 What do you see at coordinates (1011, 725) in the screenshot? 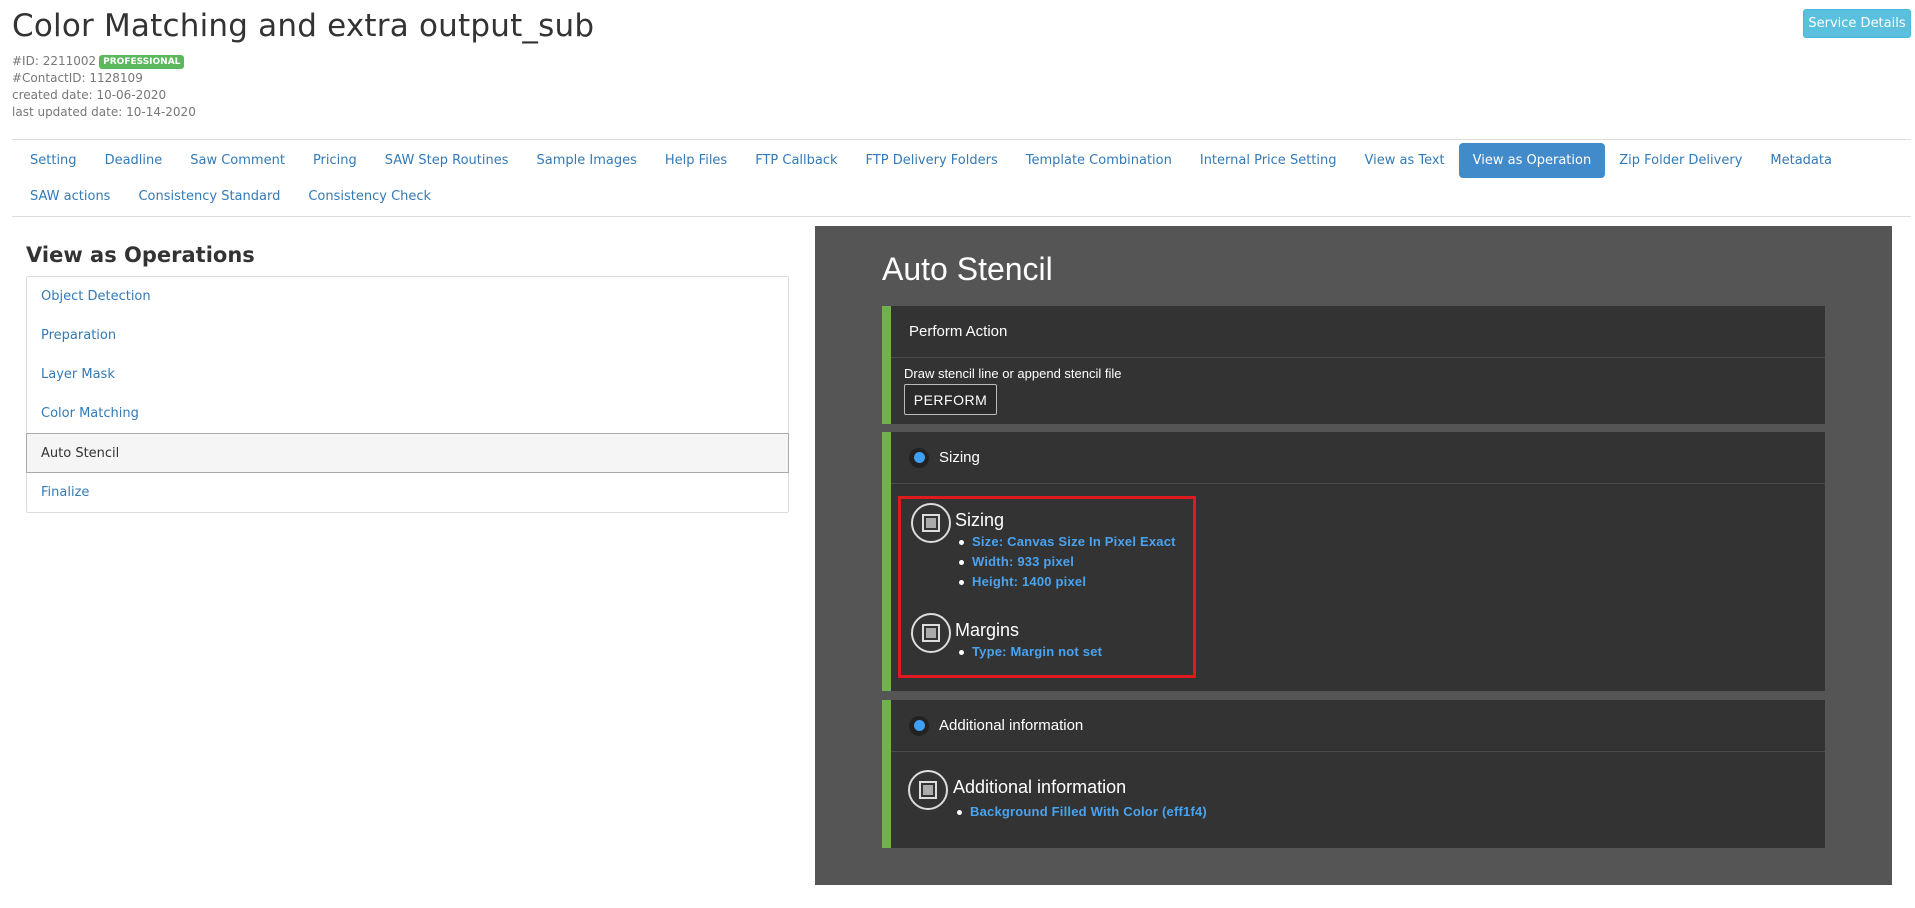
I see `additional-info-header-label: Additional information` at bounding box center [1011, 725].